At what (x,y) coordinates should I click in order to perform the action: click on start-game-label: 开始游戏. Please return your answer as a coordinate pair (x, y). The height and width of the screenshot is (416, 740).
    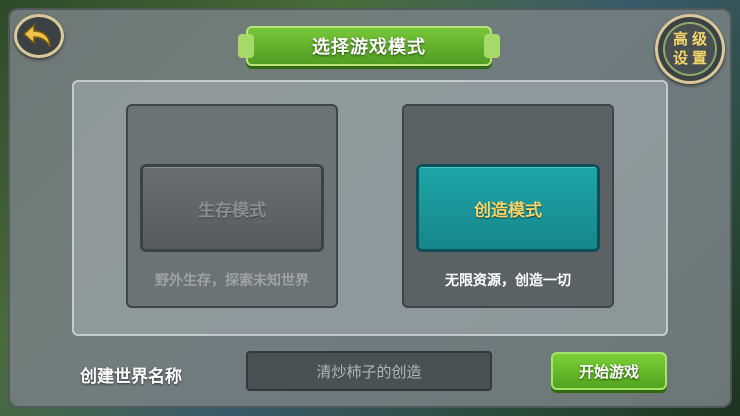
    Looking at the image, I should click on (608, 371).